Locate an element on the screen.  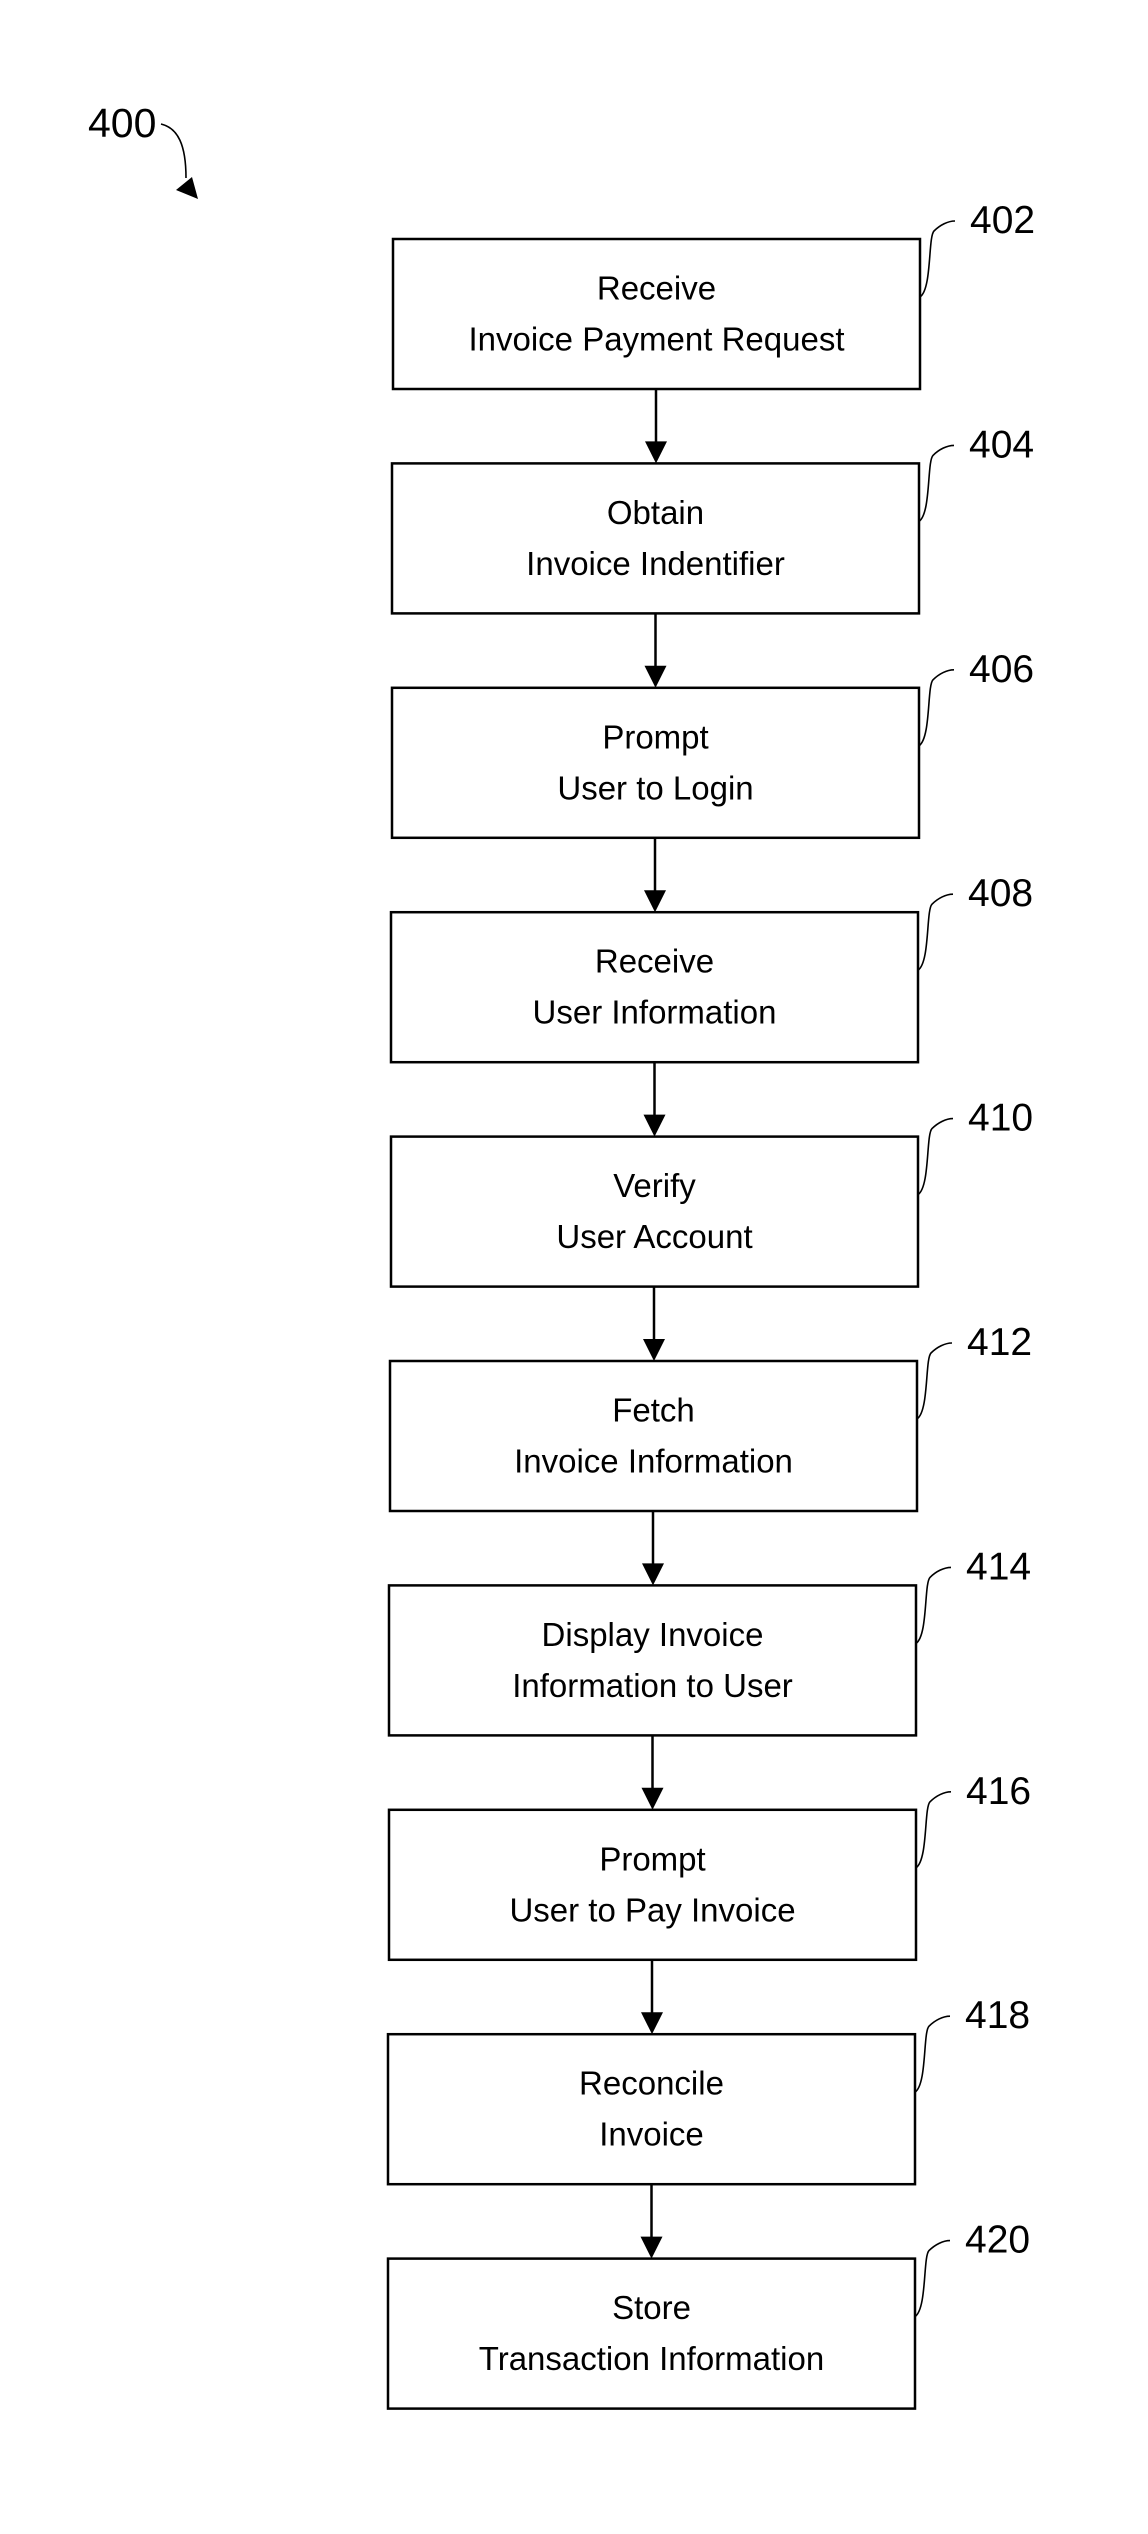
step-text-line: Display Invoice is located at coordinates (653, 1634).